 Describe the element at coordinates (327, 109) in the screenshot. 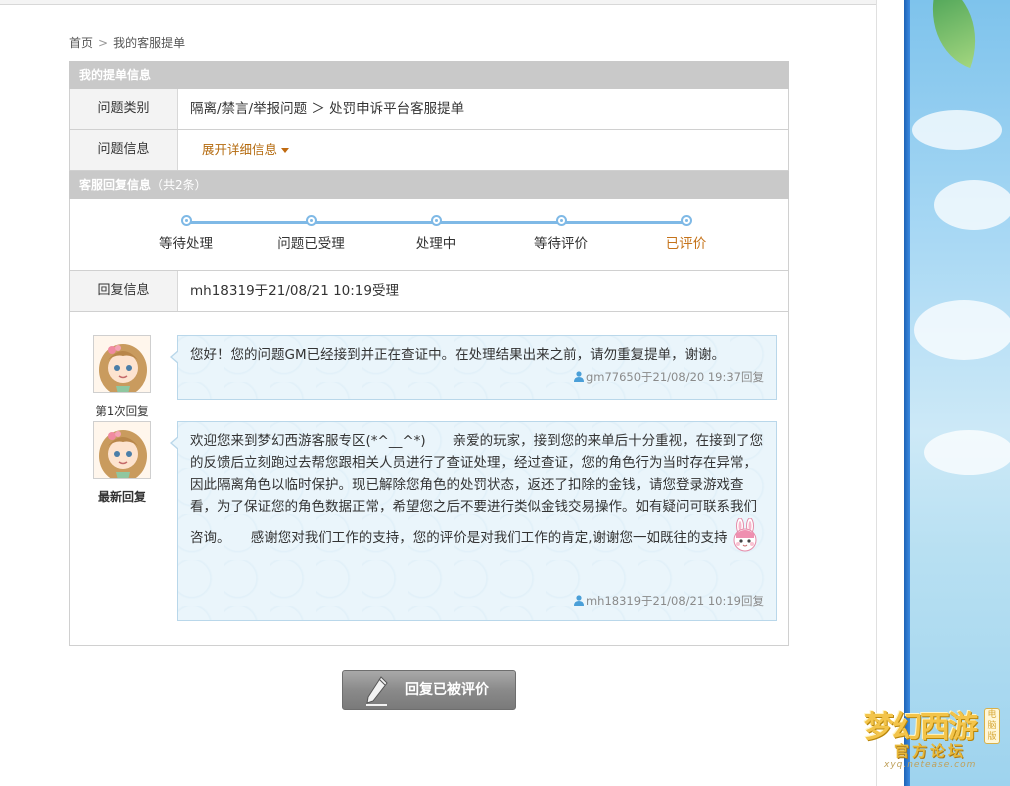

I see `category-value: 隔离/禁言/举报问题 ＞ 处罚申诉平台客服提单` at that location.